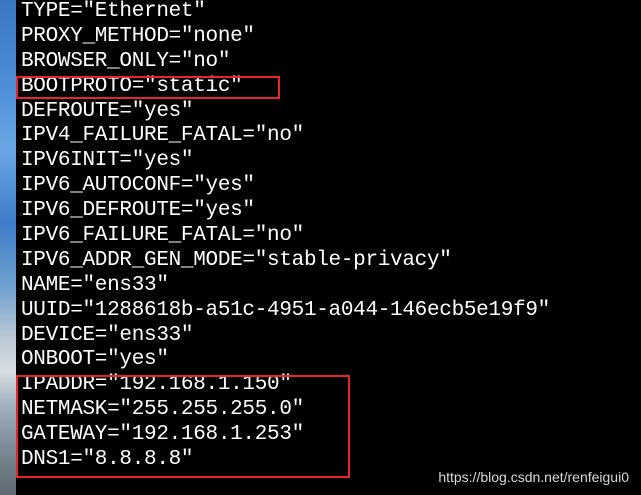 This screenshot has width=641, height=495. What do you see at coordinates (126, 61) in the screenshot?
I see `config-line-browser-only: BROWSER_ONLY="no"` at bounding box center [126, 61].